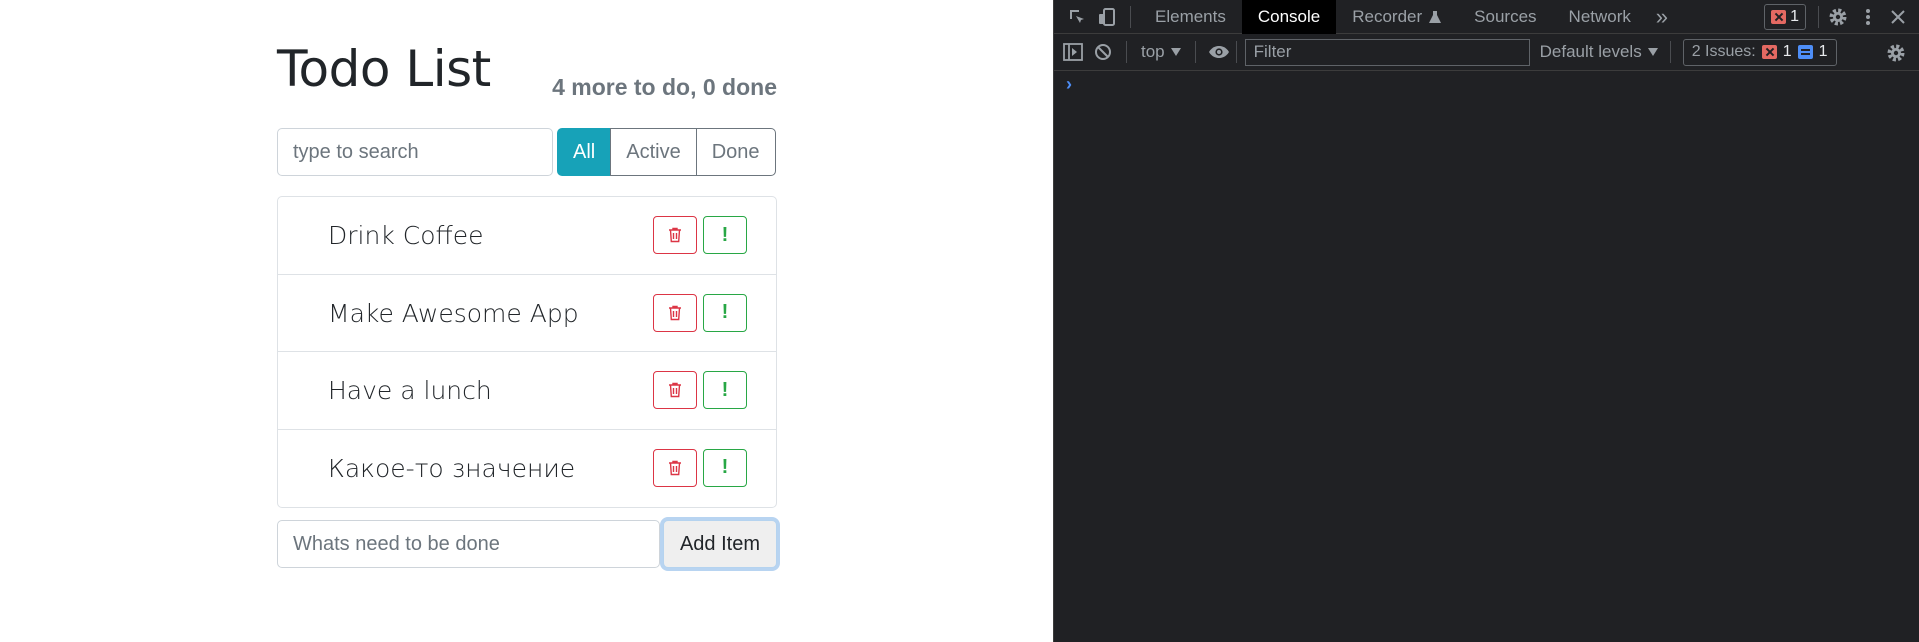 The height and width of the screenshot is (642, 1919). What do you see at coordinates (384, 69) in the screenshot?
I see `page-title: Todo List` at bounding box center [384, 69].